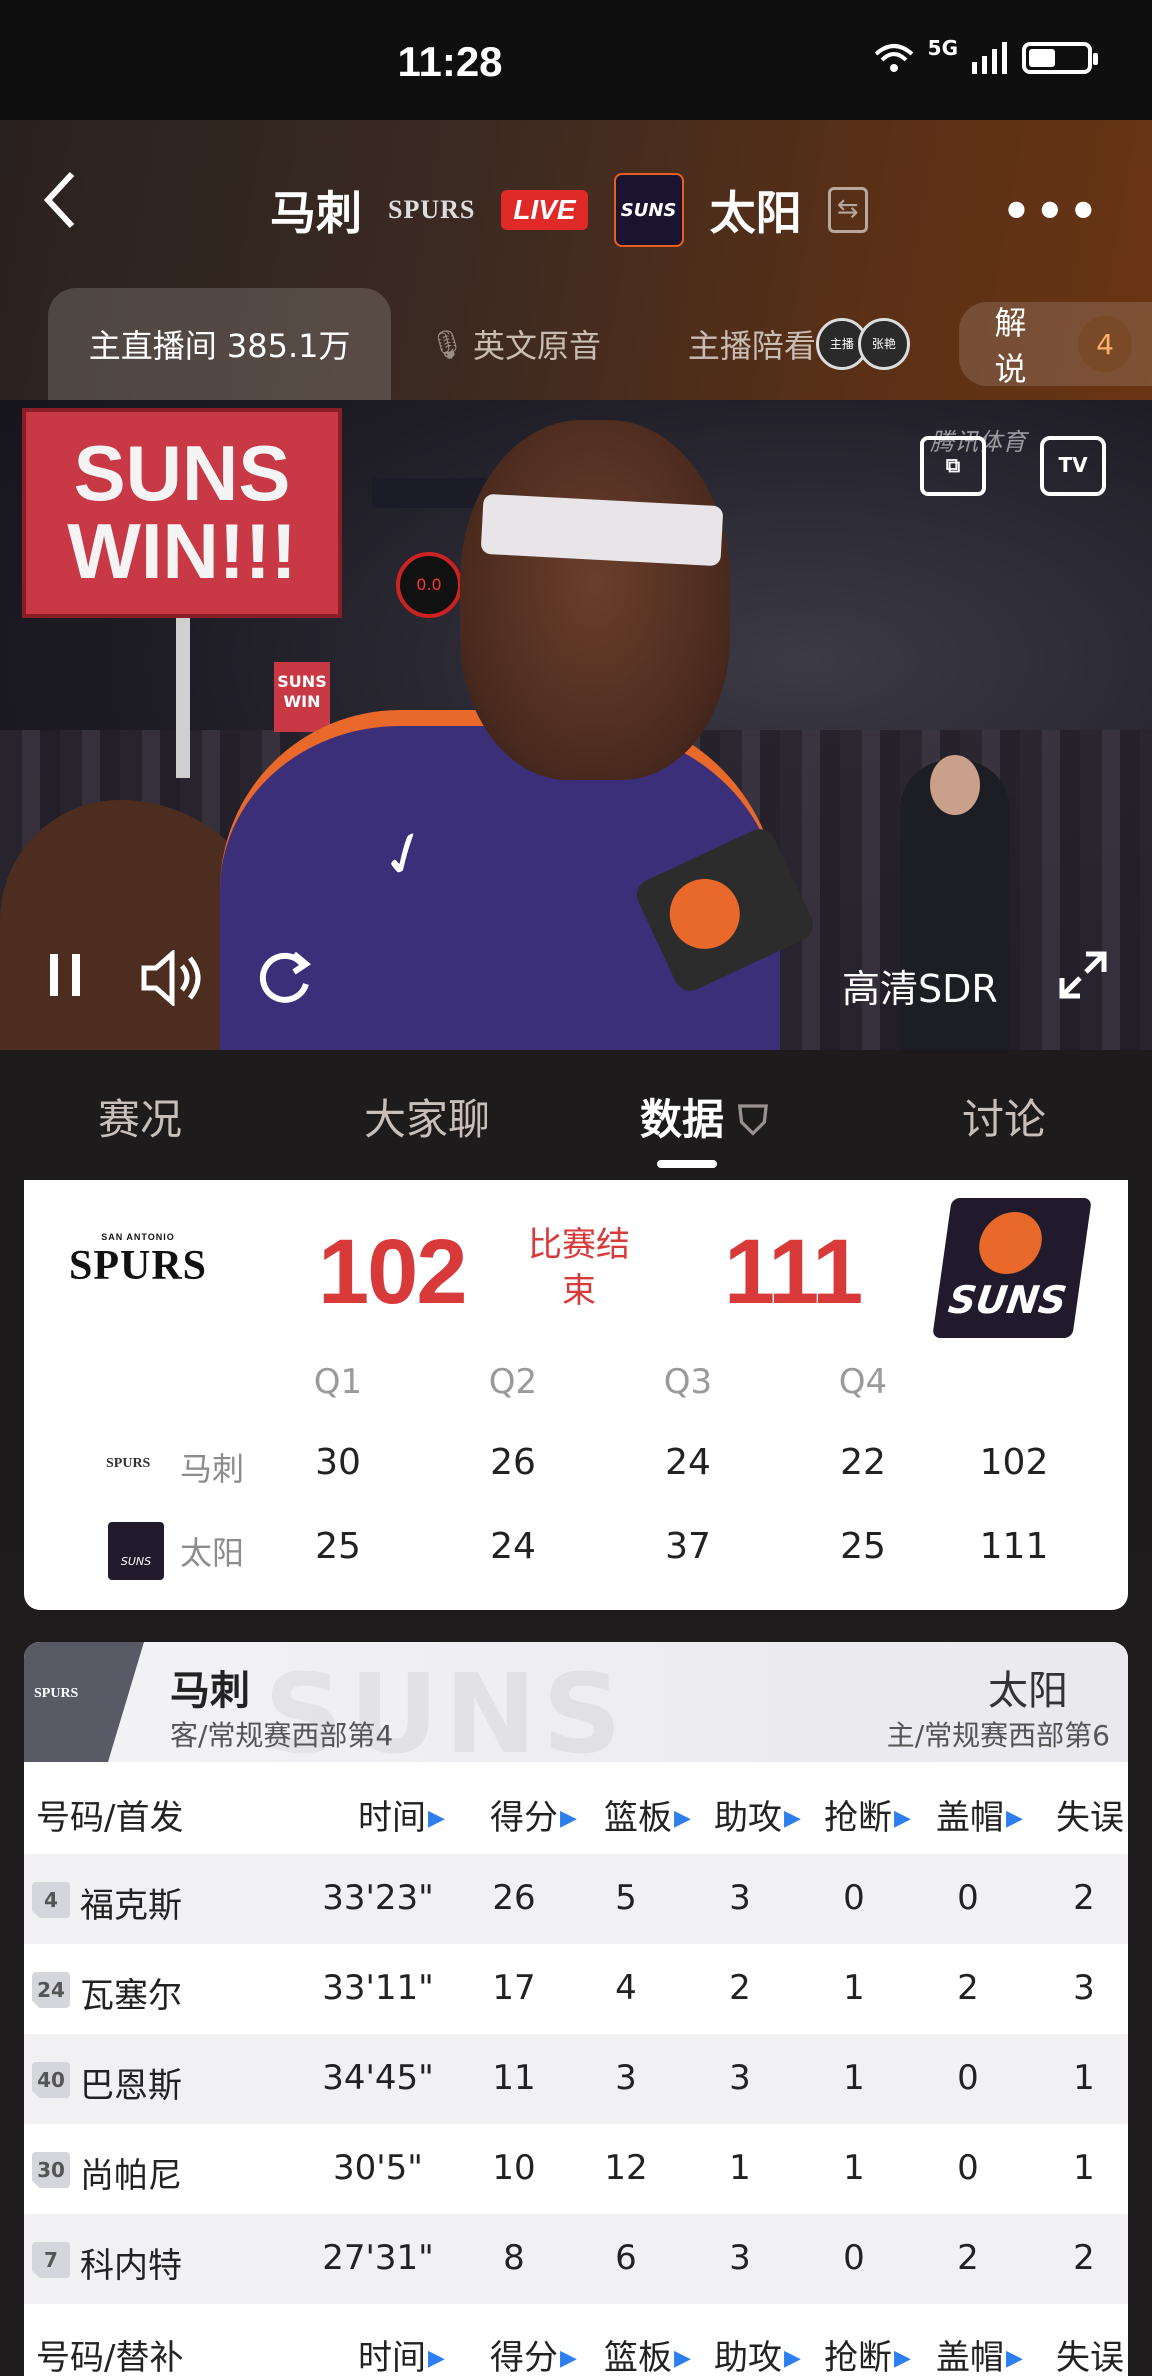  I want to click on player-name: 科内特, so click(131, 2262).